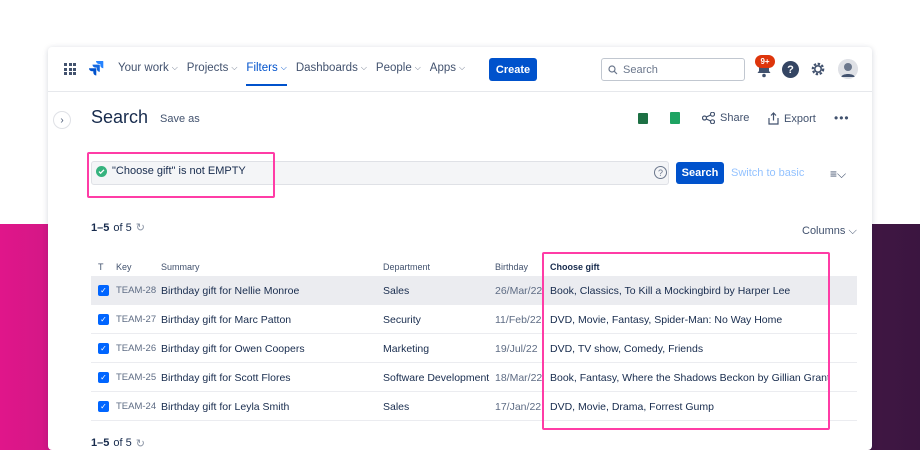  Describe the element at coordinates (673, 69) in the screenshot. I see `global-search-input: Search` at that location.